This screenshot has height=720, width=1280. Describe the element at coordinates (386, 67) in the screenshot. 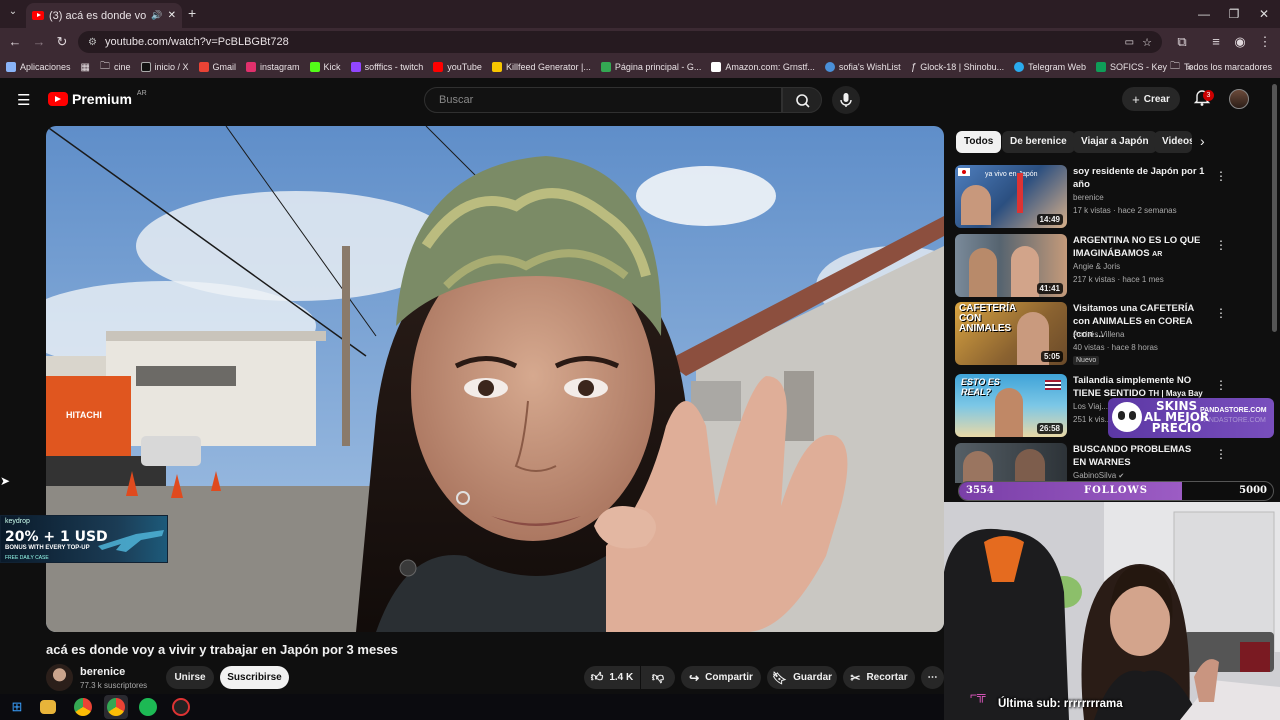

I see `bookmark-item: sofffics - twitch` at that location.